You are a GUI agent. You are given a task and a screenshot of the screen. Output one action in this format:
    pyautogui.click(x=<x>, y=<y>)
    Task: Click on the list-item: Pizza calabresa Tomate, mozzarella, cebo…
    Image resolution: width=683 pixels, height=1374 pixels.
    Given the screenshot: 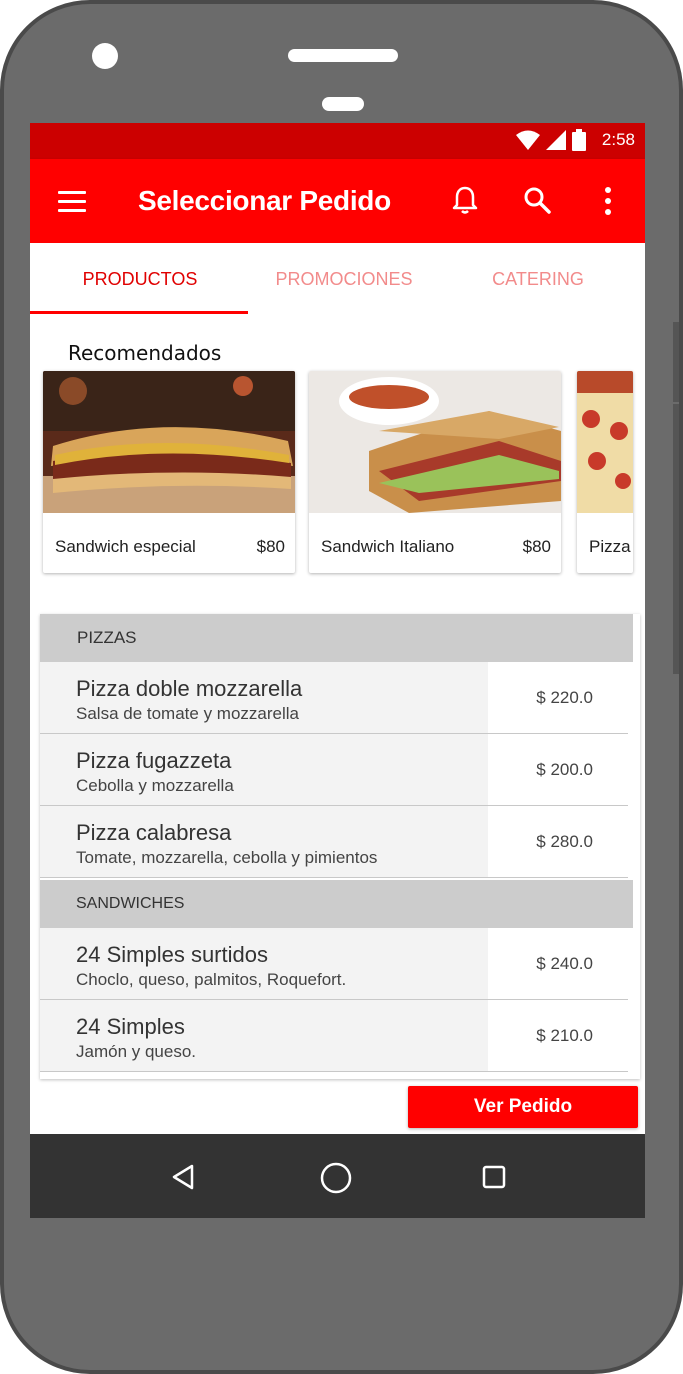 What is the action you would take?
    pyautogui.click(x=336, y=842)
    